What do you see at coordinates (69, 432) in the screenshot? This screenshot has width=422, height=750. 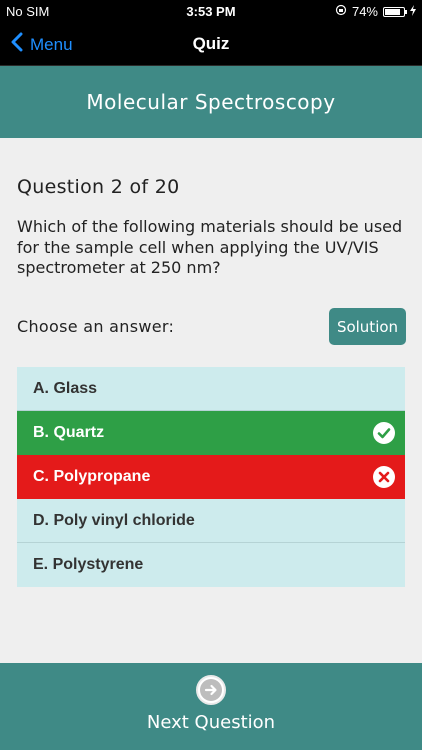 I see `answer-label: B. Quartz` at bounding box center [69, 432].